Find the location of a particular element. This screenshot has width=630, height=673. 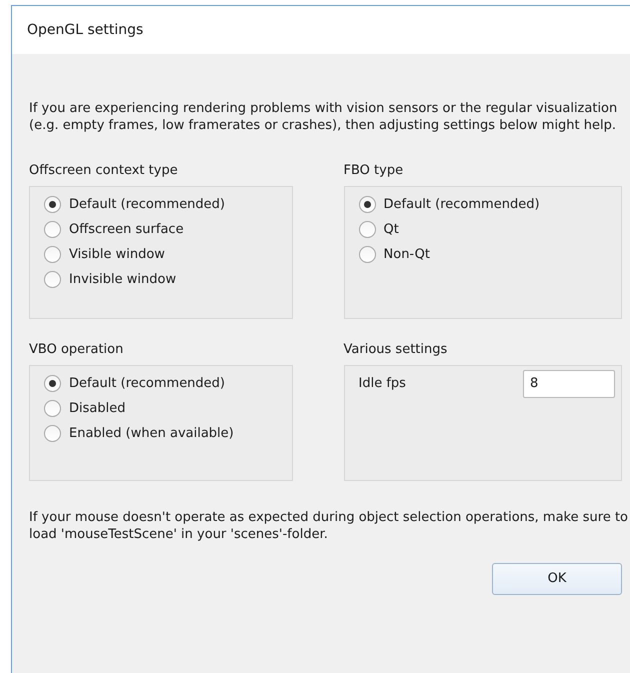

option-label: Enabled (when available) is located at coordinates (151, 433).